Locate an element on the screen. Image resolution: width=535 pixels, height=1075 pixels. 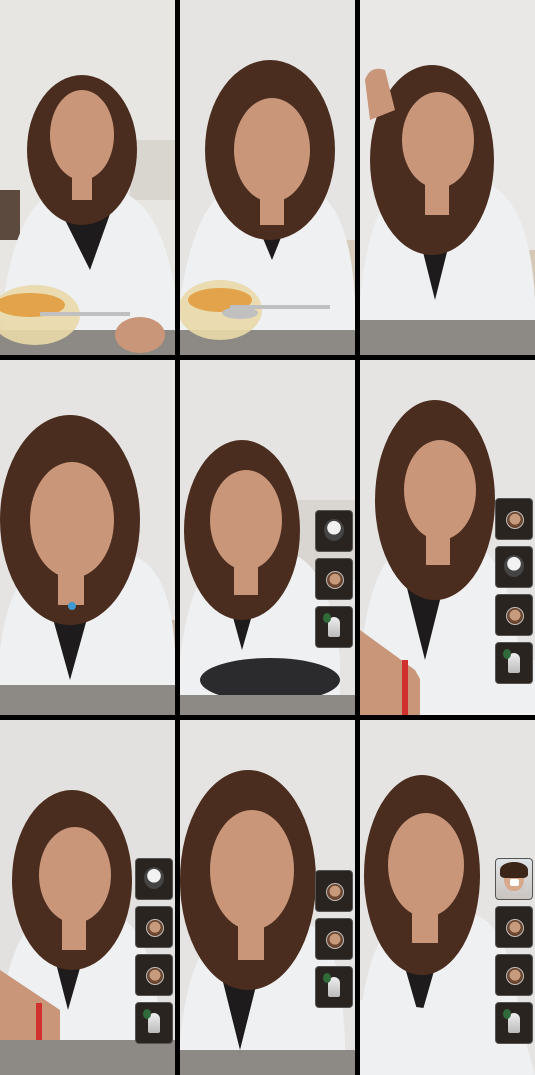
video-frame-r2c1 is located at coordinates (87, 537).